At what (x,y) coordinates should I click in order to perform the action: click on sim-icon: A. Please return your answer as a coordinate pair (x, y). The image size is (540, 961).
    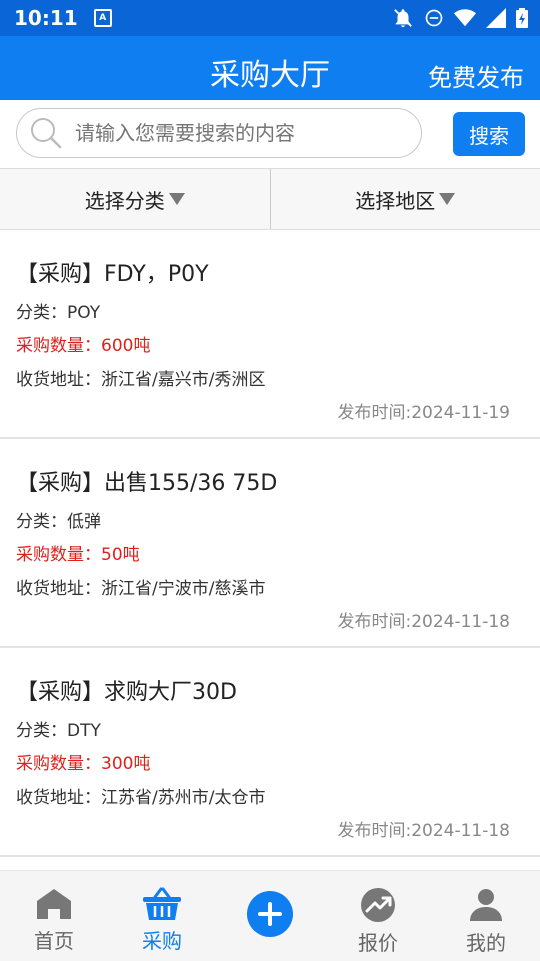
    Looking at the image, I should click on (103, 18).